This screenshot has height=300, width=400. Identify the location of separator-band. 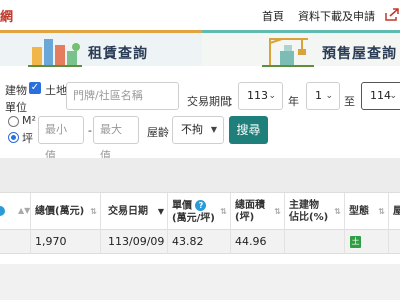
(200, 175).